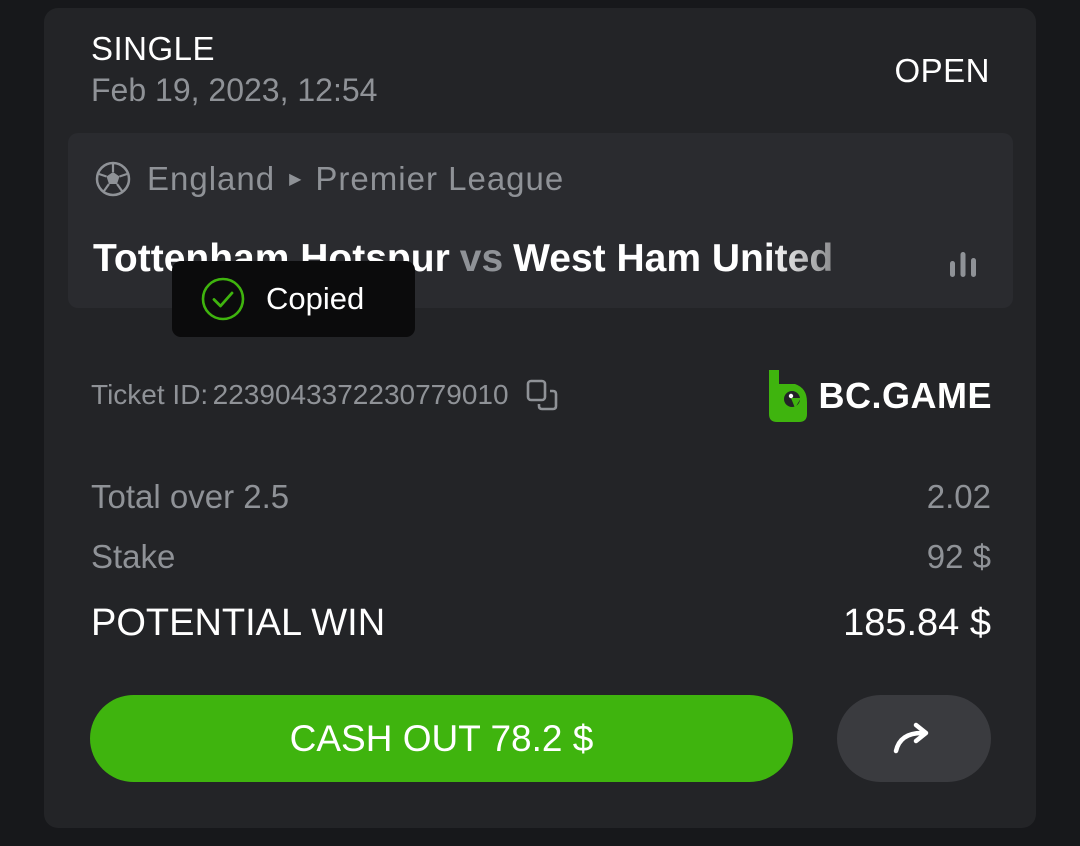 This screenshot has height=846, width=1080. I want to click on market-label: Total over 2.5, so click(190, 496).